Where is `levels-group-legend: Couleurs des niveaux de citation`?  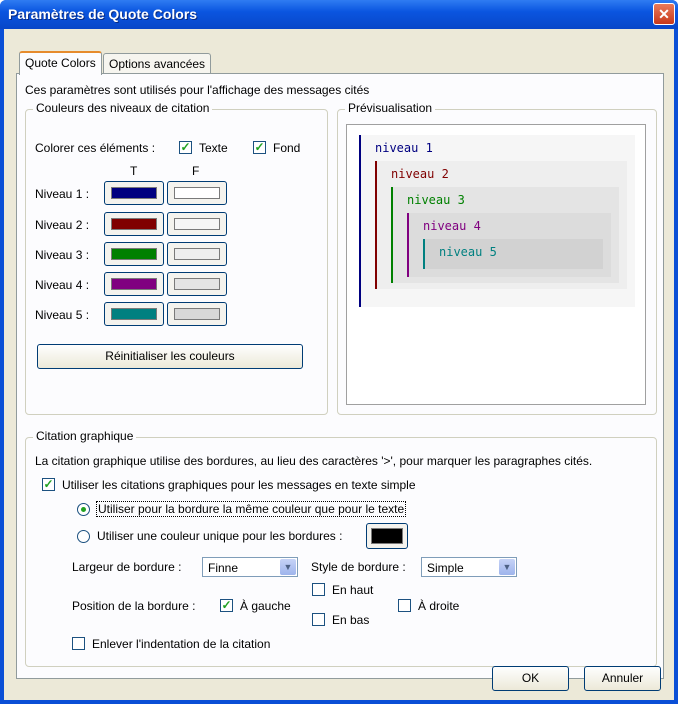 levels-group-legend: Couleurs des niveaux de citation is located at coordinates (123, 108).